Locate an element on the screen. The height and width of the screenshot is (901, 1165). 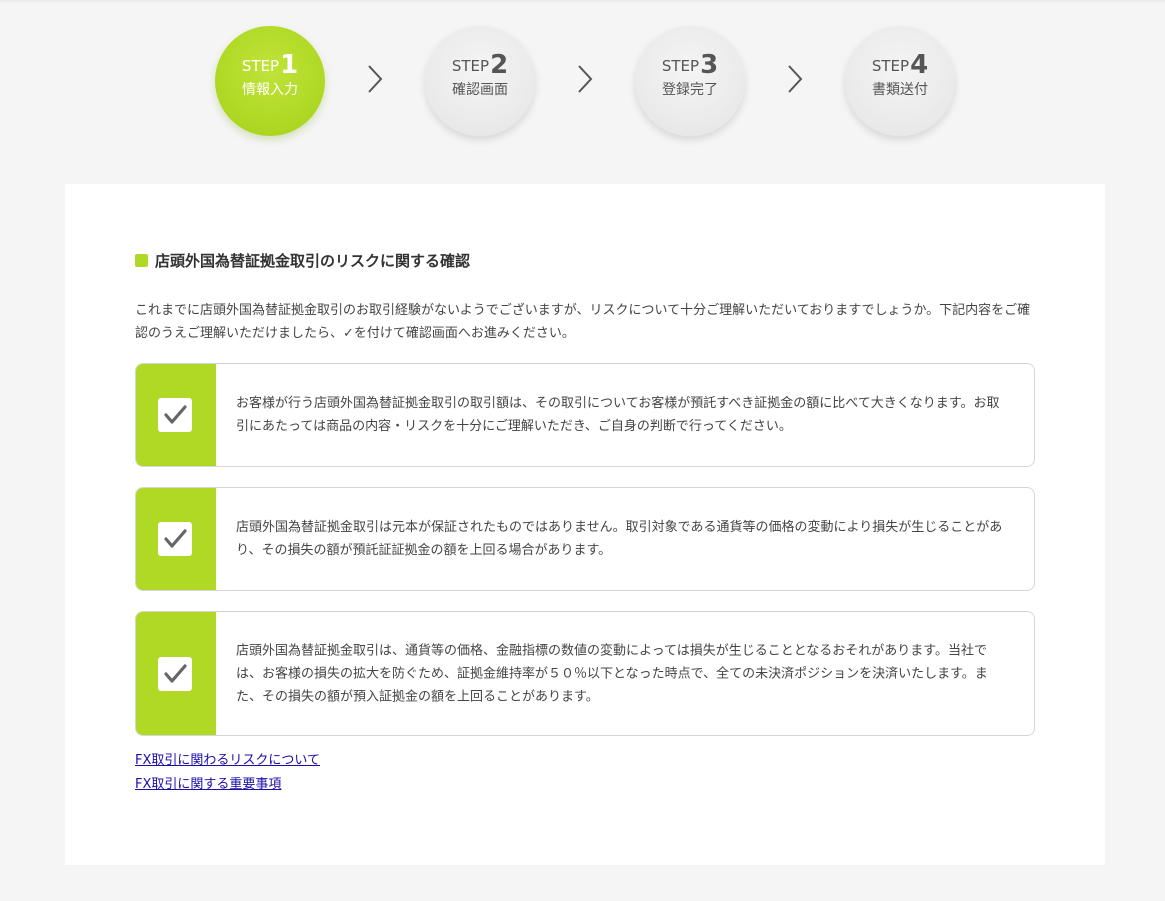
square-bullet-icon is located at coordinates (141, 260).